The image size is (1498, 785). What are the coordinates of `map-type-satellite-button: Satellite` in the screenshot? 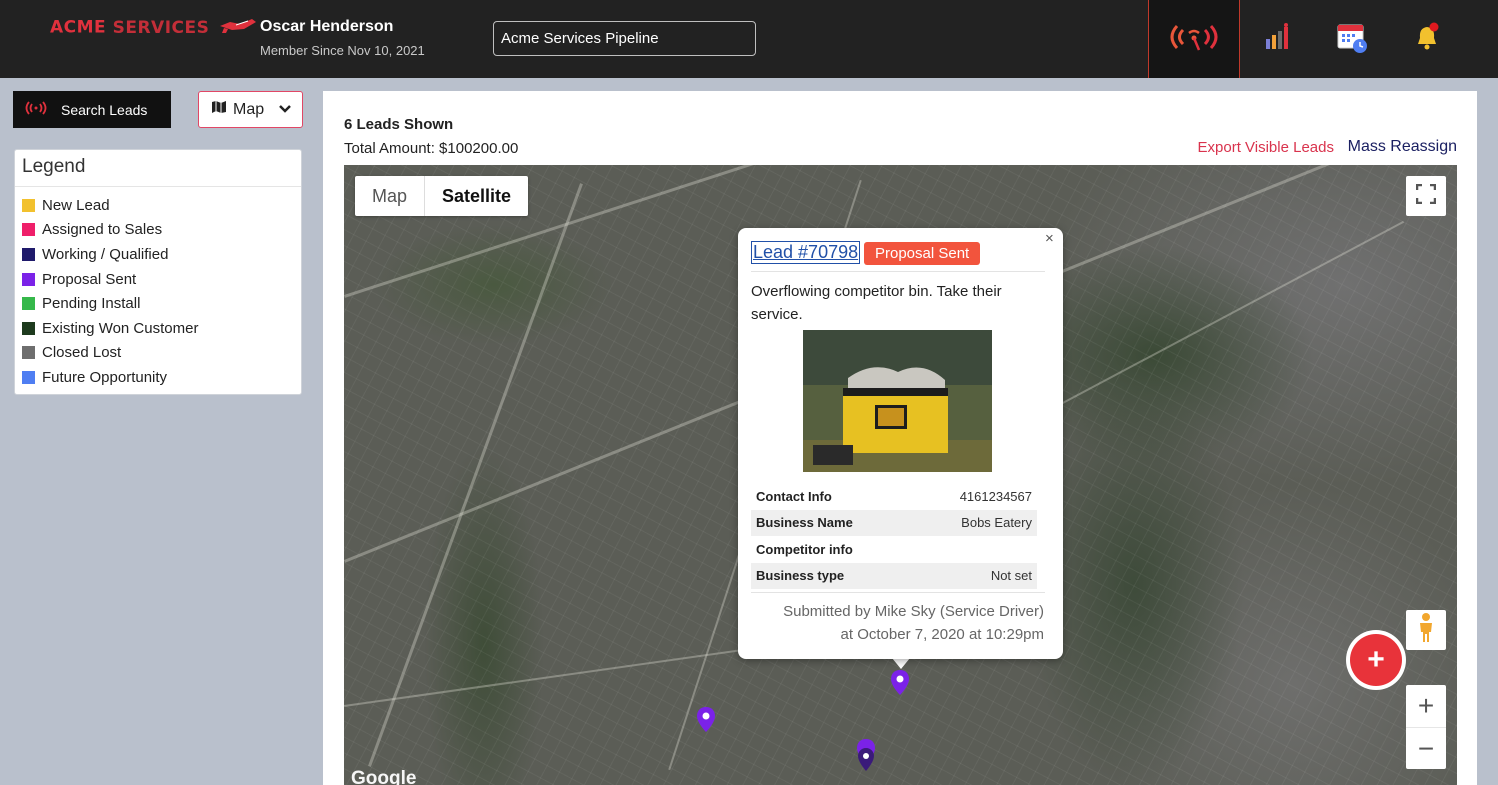 It's located at (476, 196).